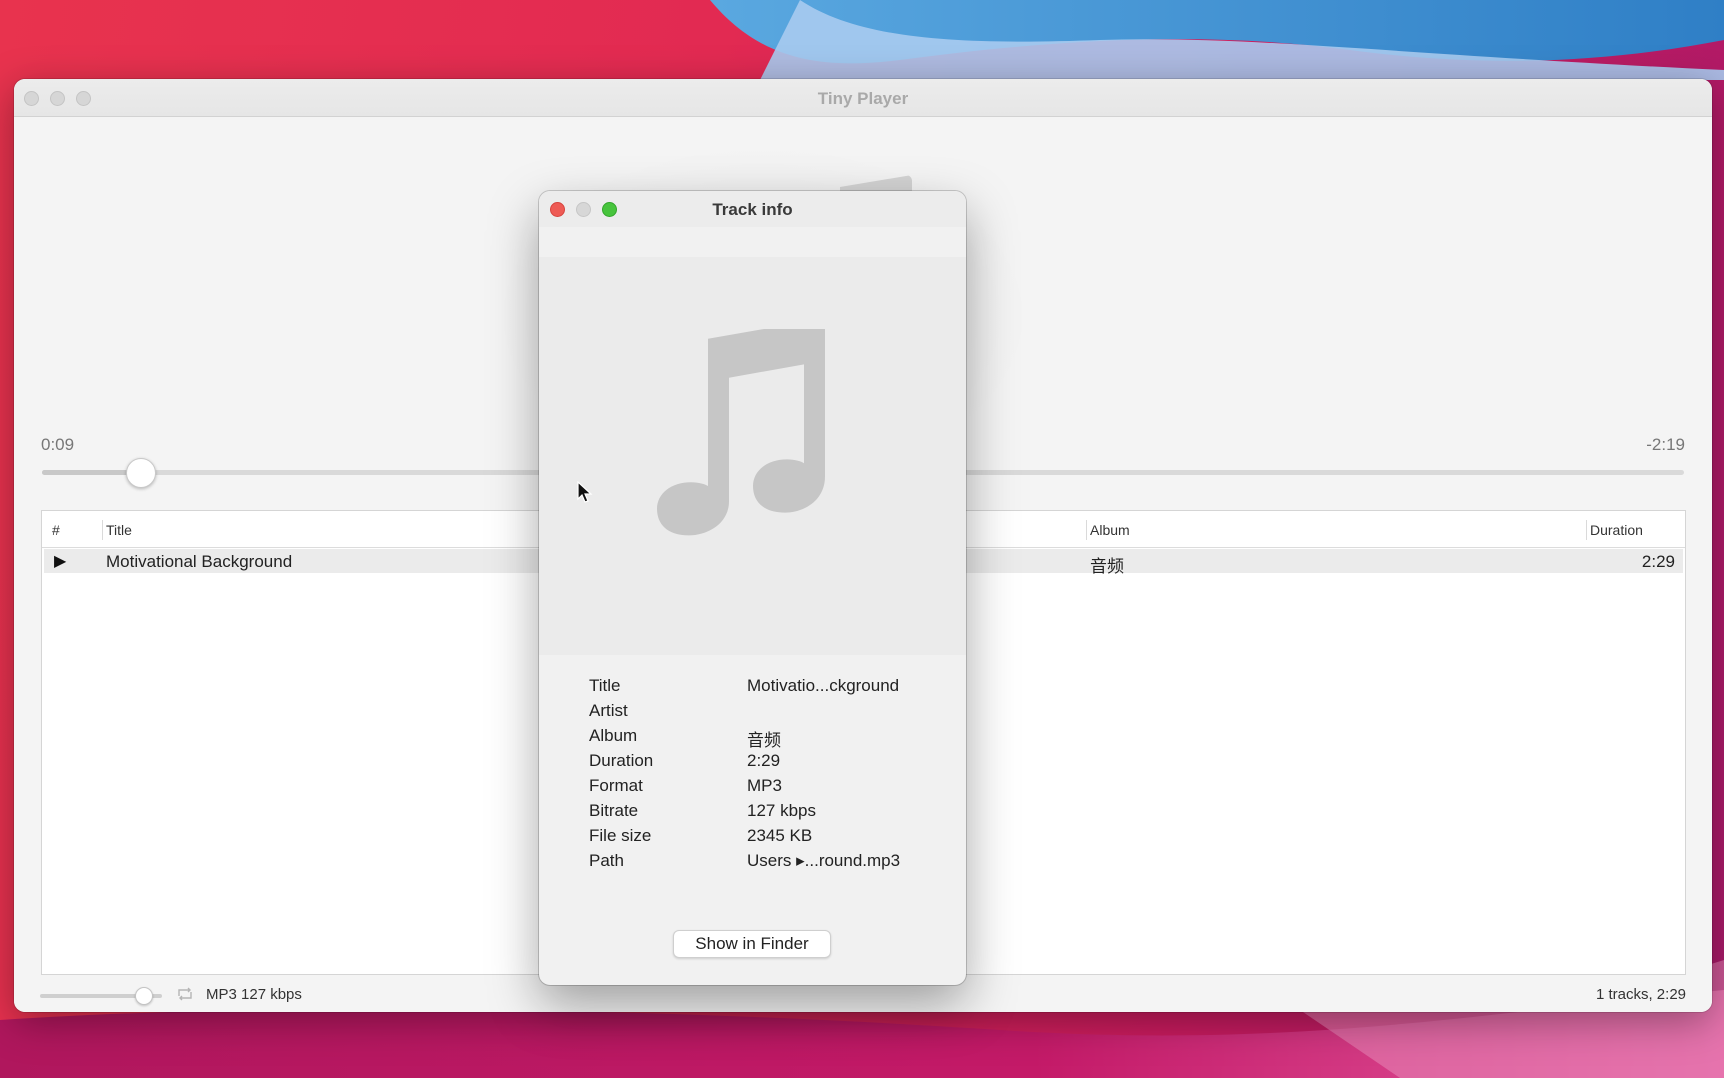 Image resolution: width=1724 pixels, height=1078 pixels. Describe the element at coordinates (606, 860) in the screenshot. I see `info-label: Path` at that location.